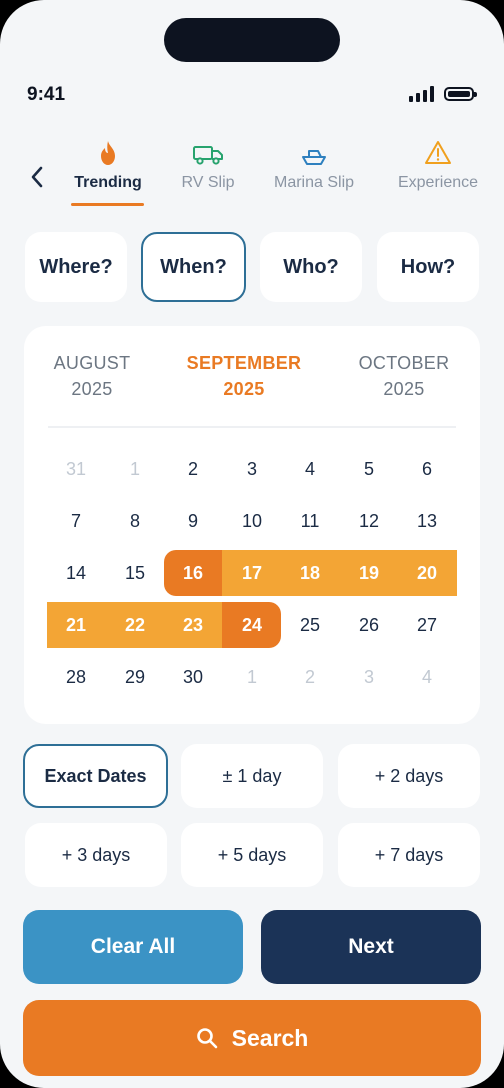 This screenshot has height=1088, width=504. Describe the element at coordinates (443, 94) in the screenshot. I see `status-icons` at that location.